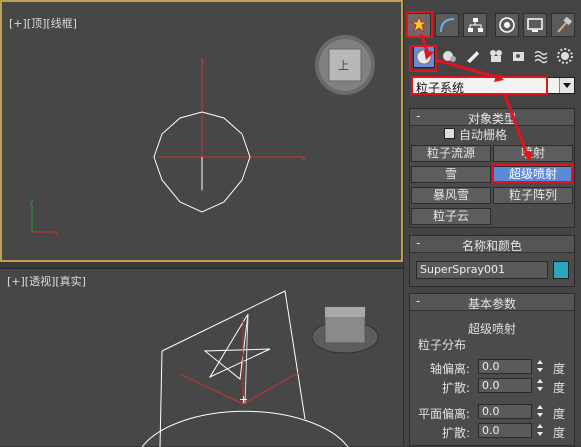 This screenshot has height=447, width=581. What do you see at coordinates (540, 430) in the screenshot?
I see `plane-spread-spinner` at bounding box center [540, 430].